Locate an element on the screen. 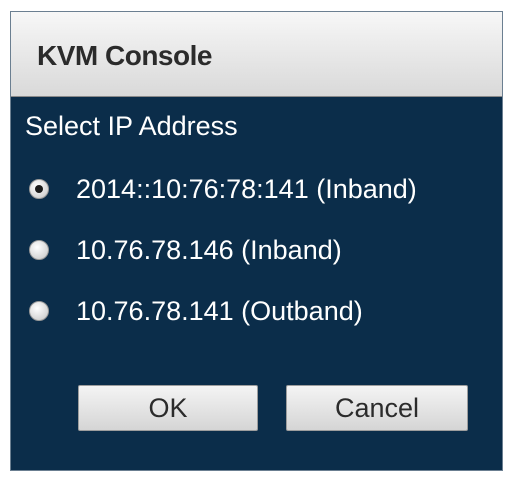 Image resolution: width=513 pixels, height=479 pixels. ip-option-ipv6-inband: 2014::10:76:78:141 (Inband) is located at coordinates (223, 189).